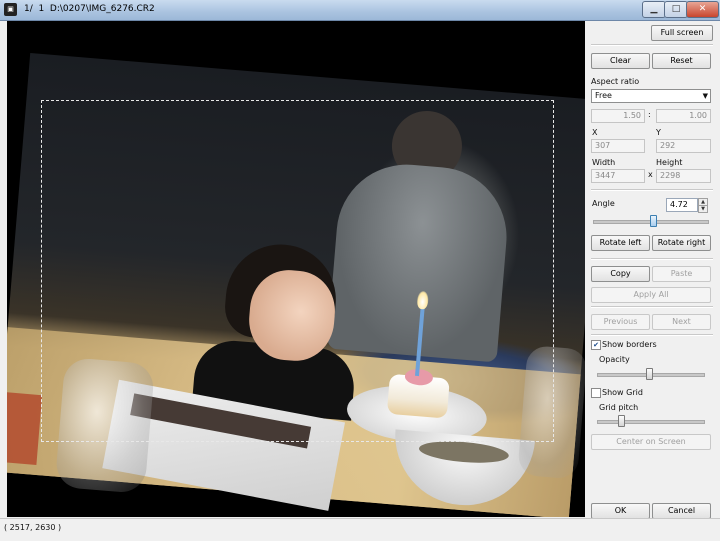 This screenshot has width=720, height=541. I want to click on show-borders-label: Show borders, so click(629, 344).